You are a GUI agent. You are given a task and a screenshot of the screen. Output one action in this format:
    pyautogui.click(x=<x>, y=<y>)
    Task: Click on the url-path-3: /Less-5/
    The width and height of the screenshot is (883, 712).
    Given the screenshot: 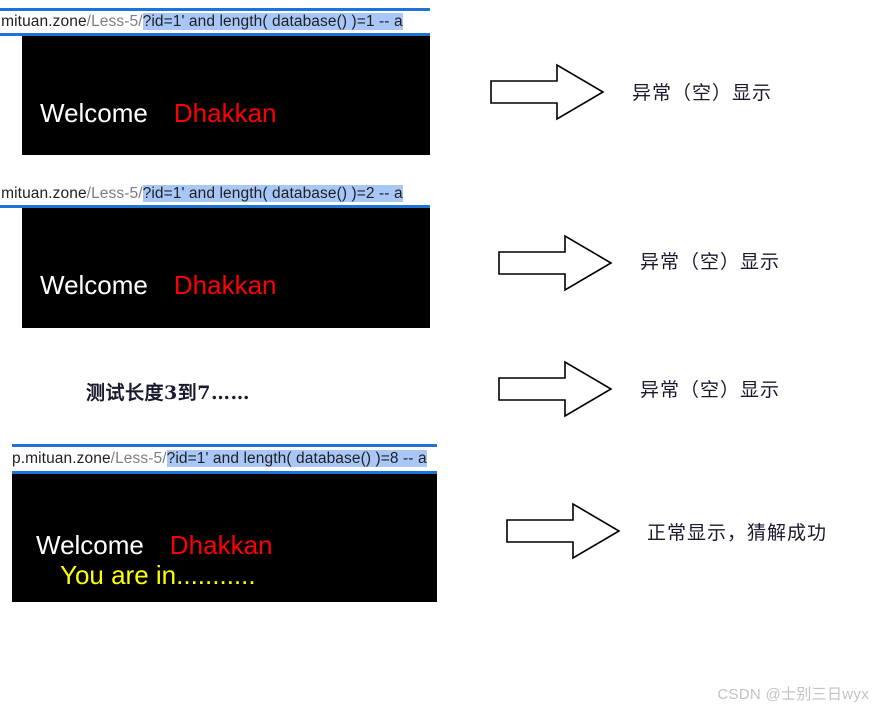 What is the action you would take?
    pyautogui.click(x=138, y=458)
    